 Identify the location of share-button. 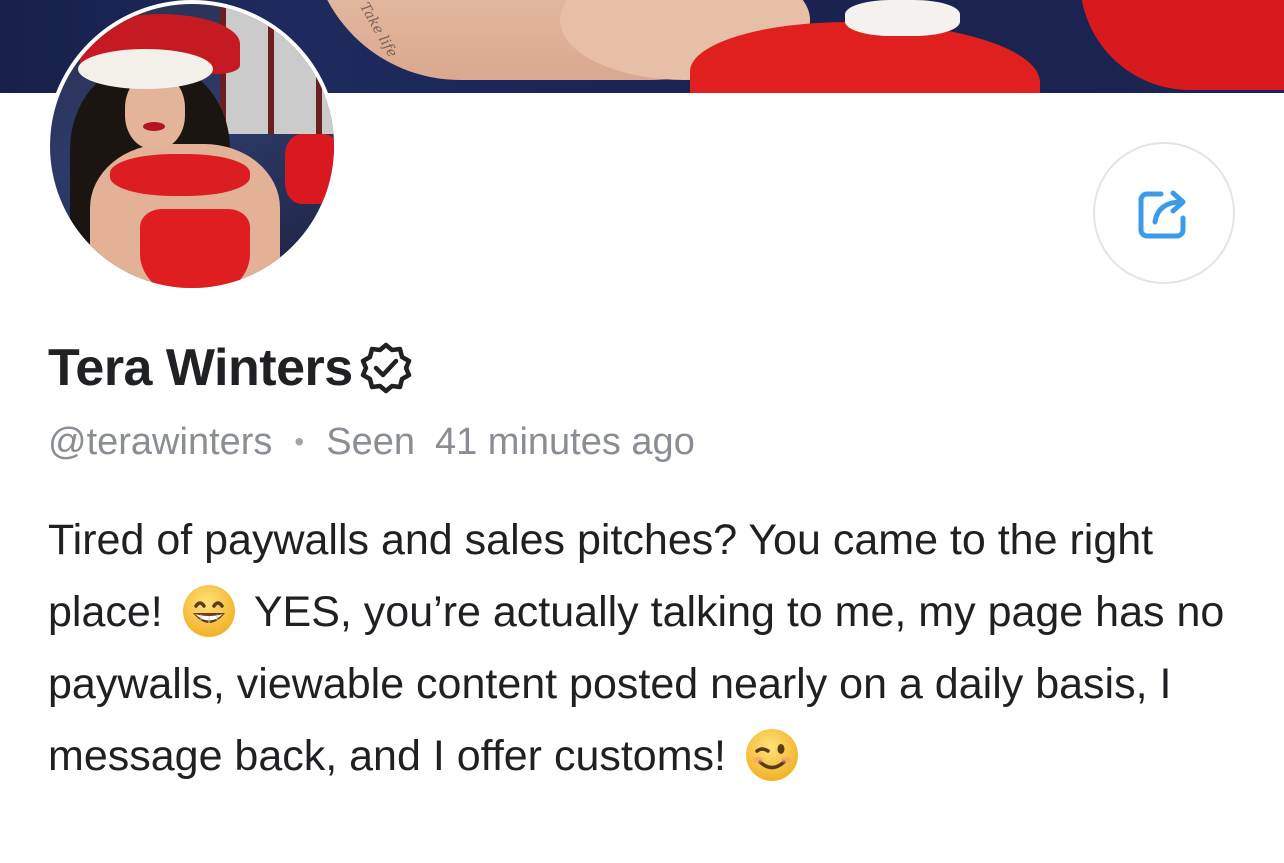
(1164, 213).